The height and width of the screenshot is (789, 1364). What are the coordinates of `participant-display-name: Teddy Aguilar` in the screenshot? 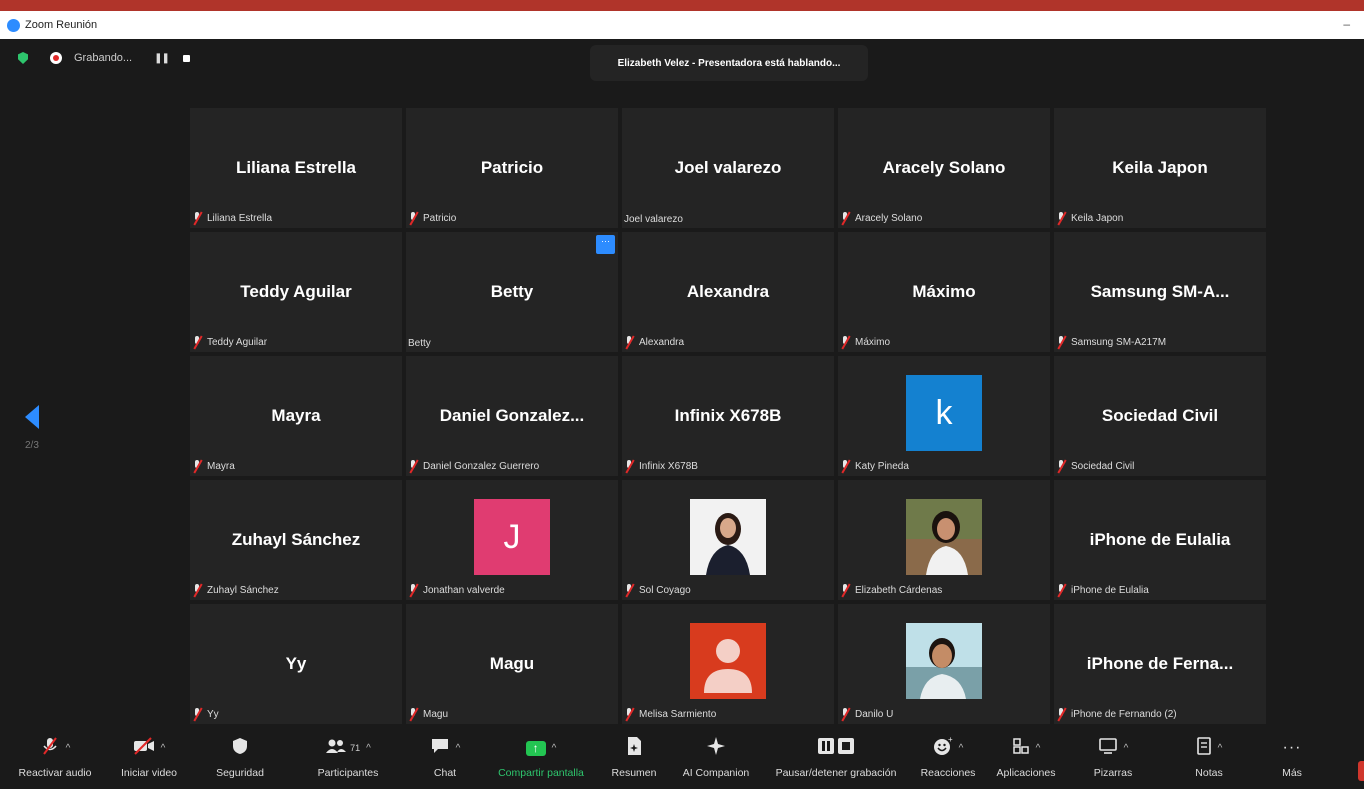 It's located at (296, 291).